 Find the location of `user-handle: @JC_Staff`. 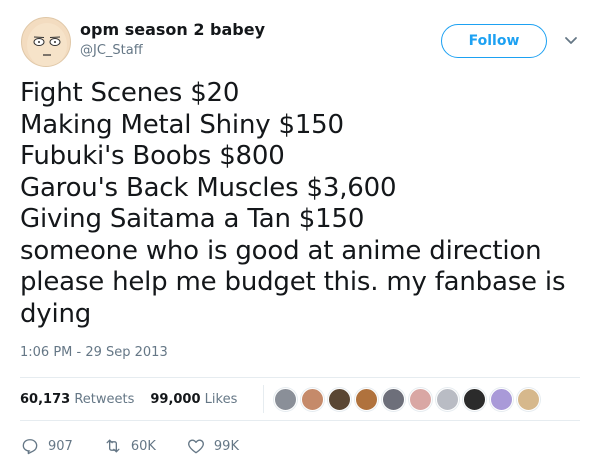

user-handle: @JC_Staff is located at coordinates (172, 51).